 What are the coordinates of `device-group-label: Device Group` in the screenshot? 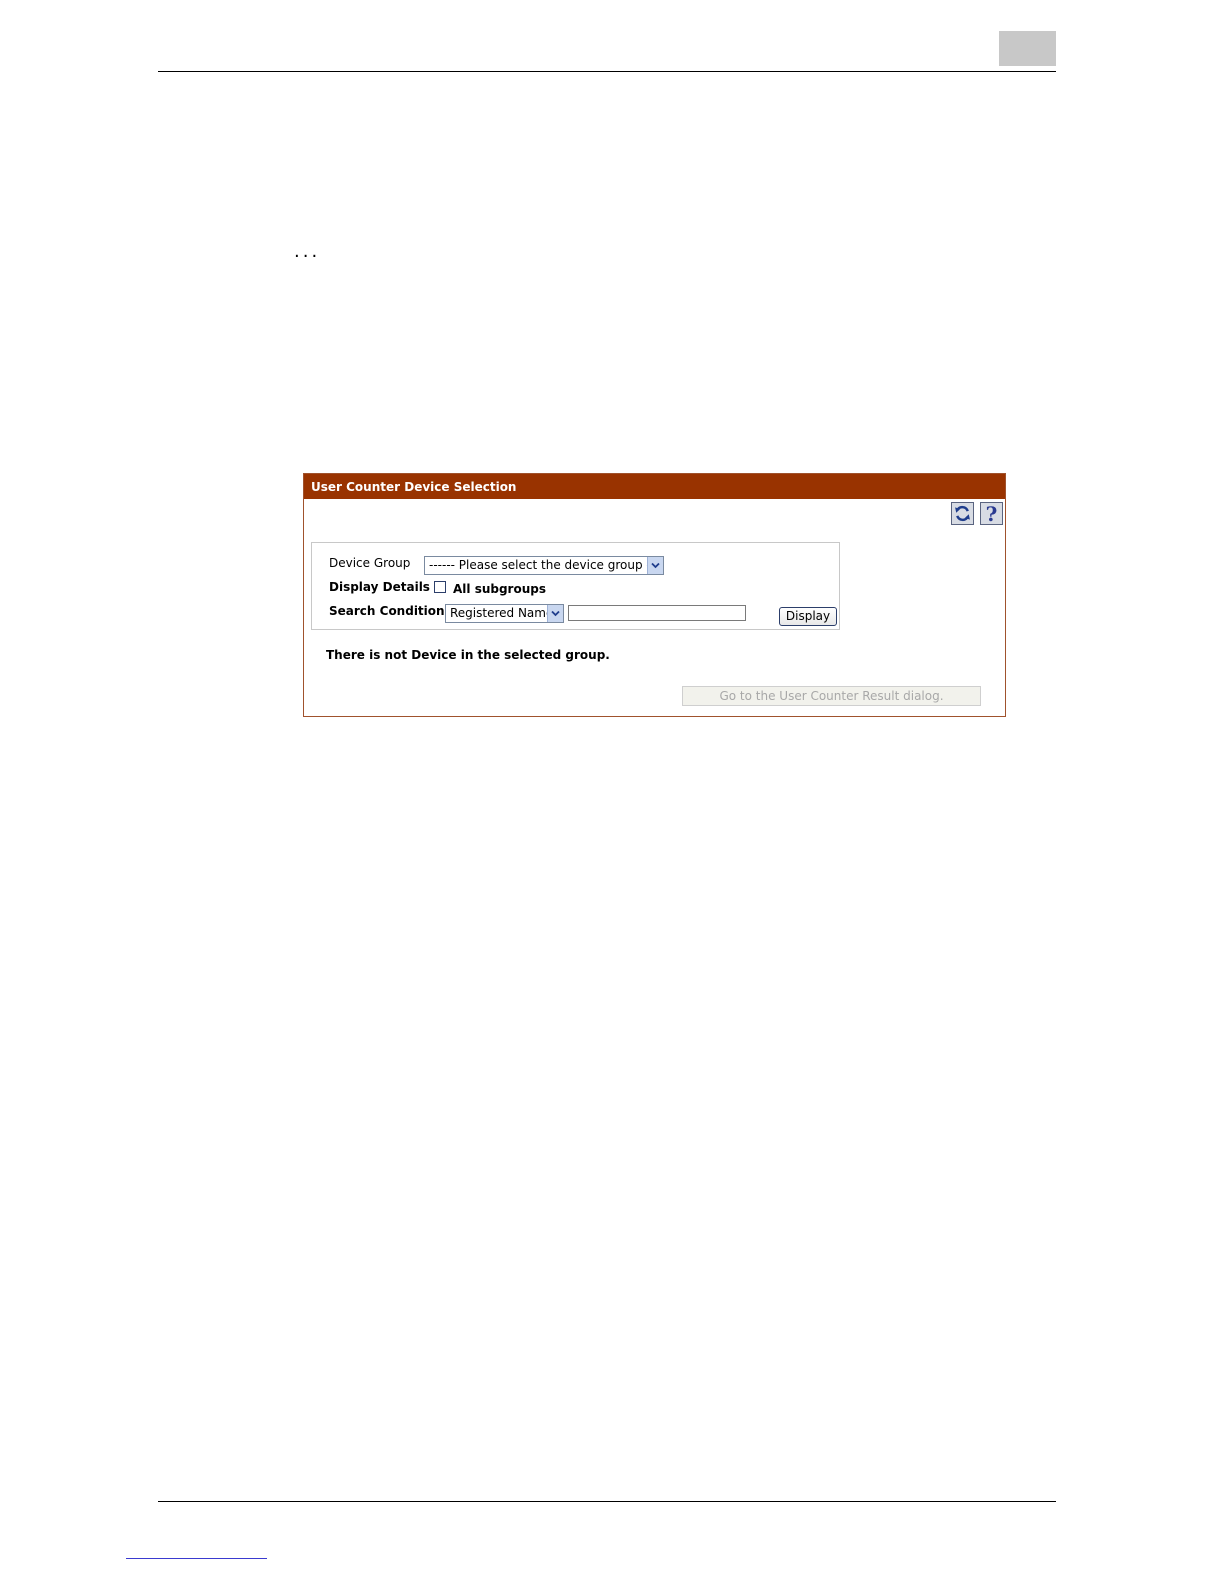 It's located at (370, 563).